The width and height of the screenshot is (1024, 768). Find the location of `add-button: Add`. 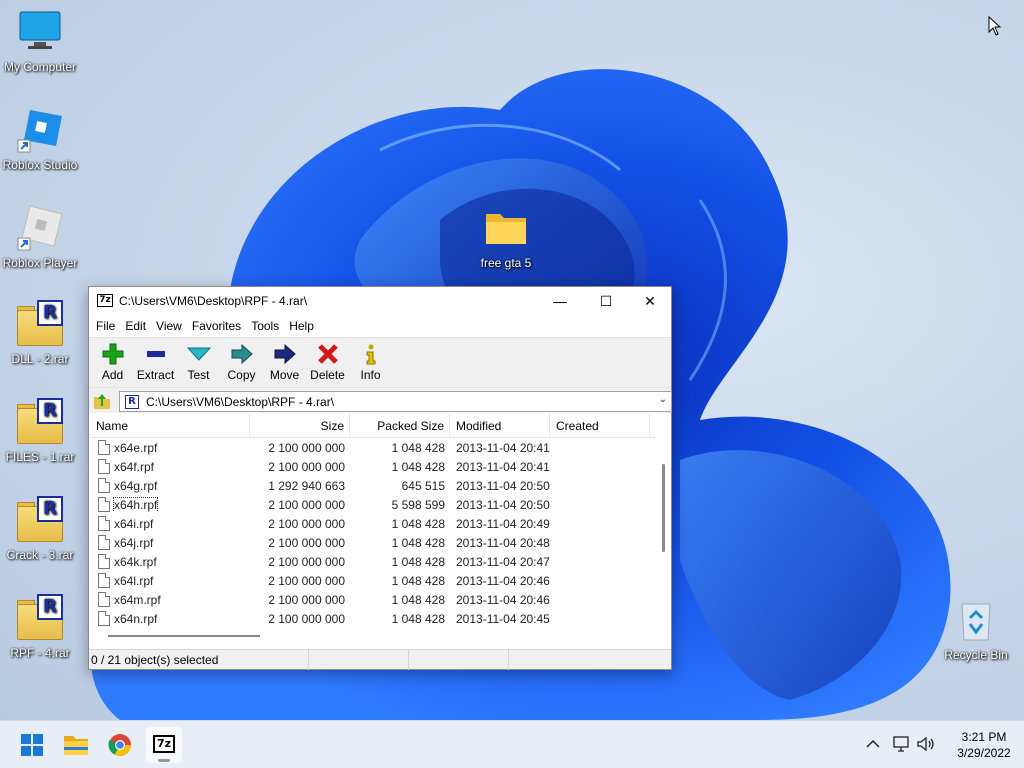

add-button: Add is located at coordinates (112, 362).